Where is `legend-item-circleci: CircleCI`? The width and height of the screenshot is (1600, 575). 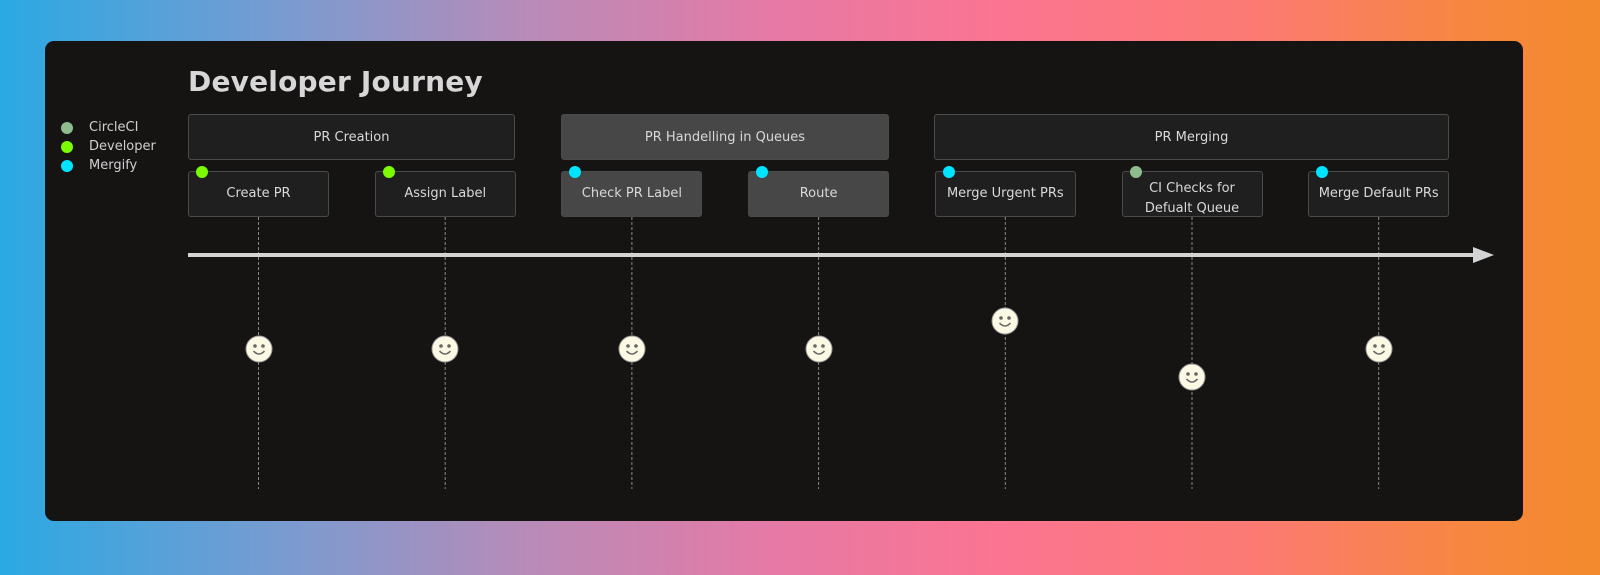
legend-item-circleci: CircleCI is located at coordinates (108, 127).